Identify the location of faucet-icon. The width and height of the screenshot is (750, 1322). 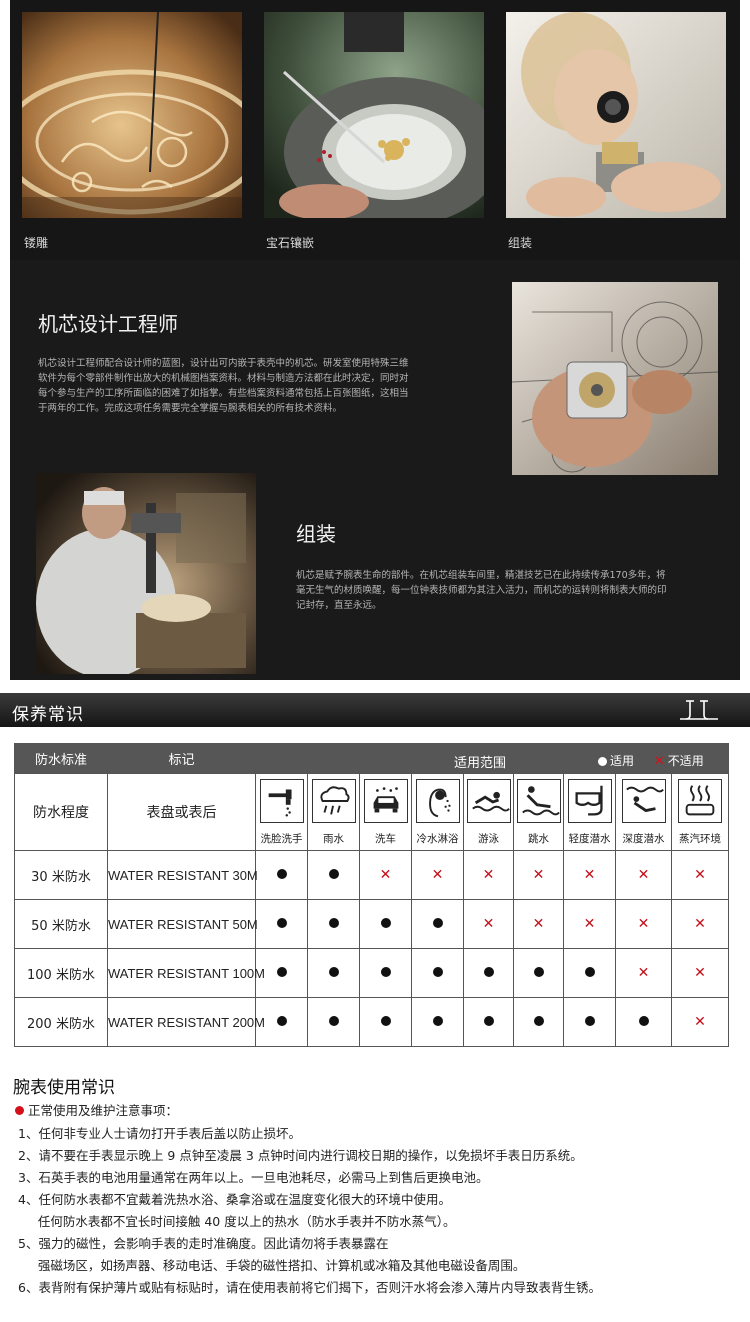
(281, 800).